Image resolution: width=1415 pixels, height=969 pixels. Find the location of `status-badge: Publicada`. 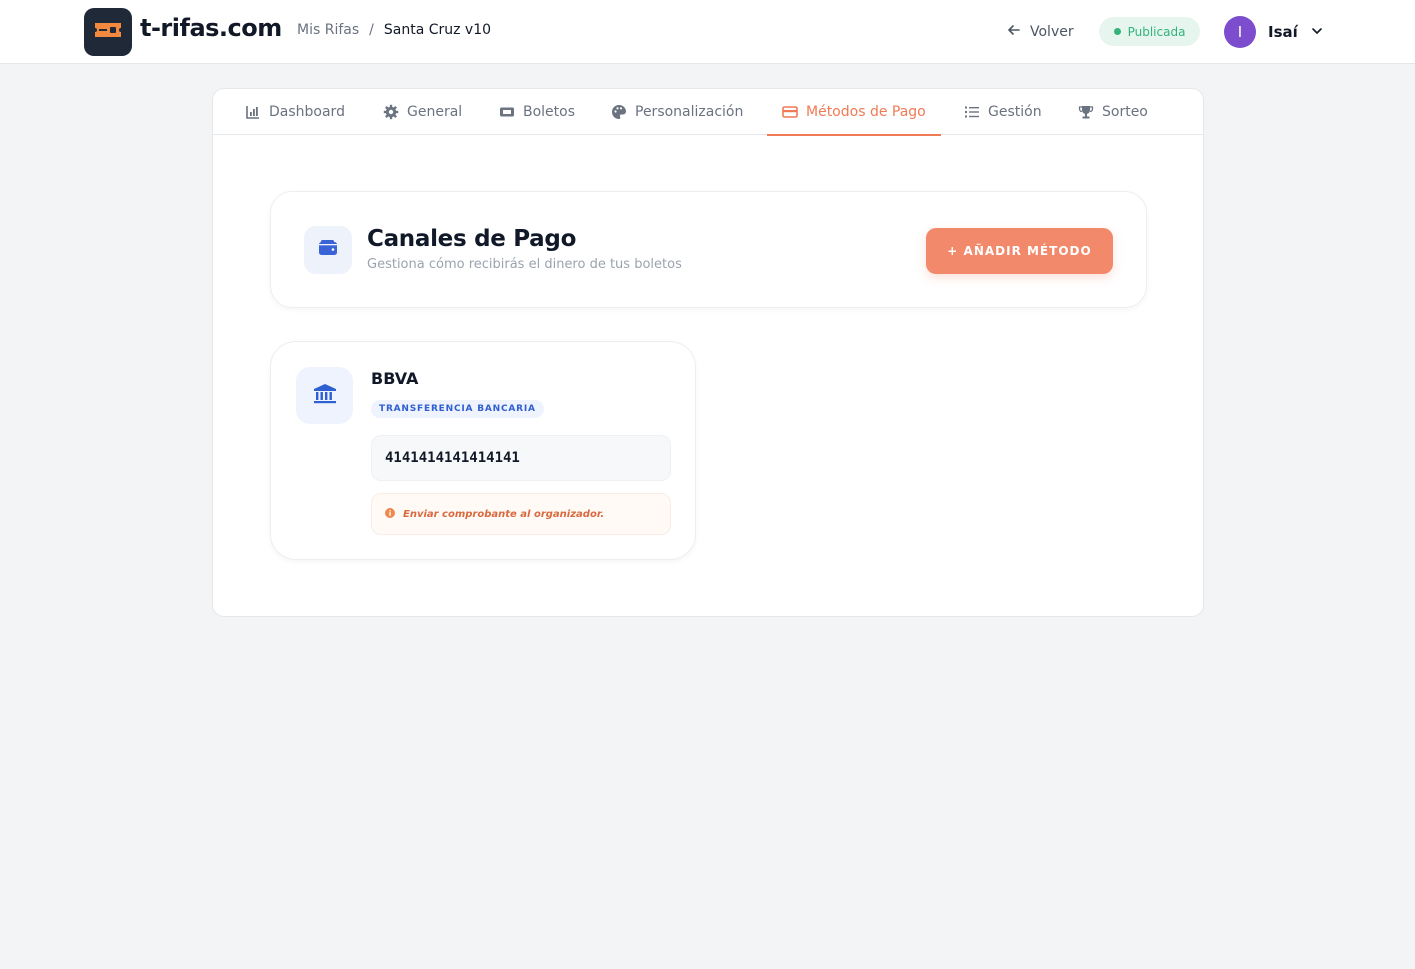

status-badge: Publicada is located at coordinates (1149, 31).